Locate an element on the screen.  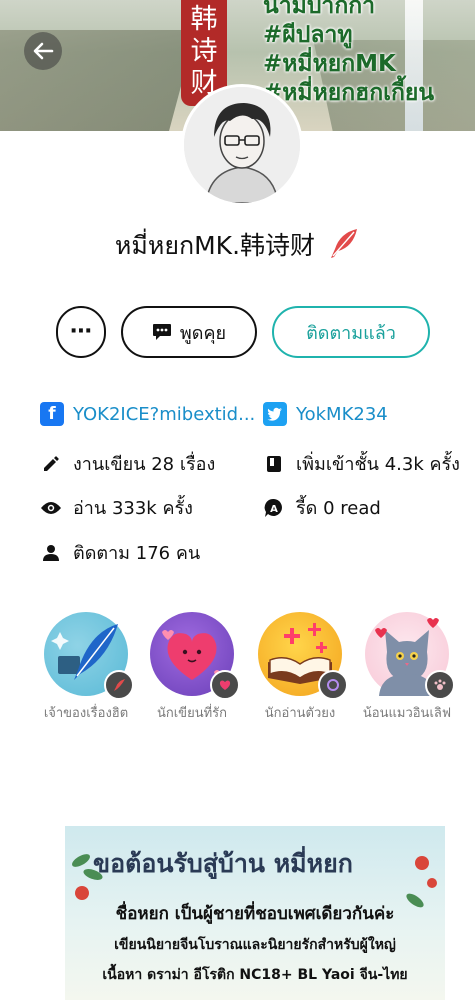
back-button is located at coordinates (43, 51).